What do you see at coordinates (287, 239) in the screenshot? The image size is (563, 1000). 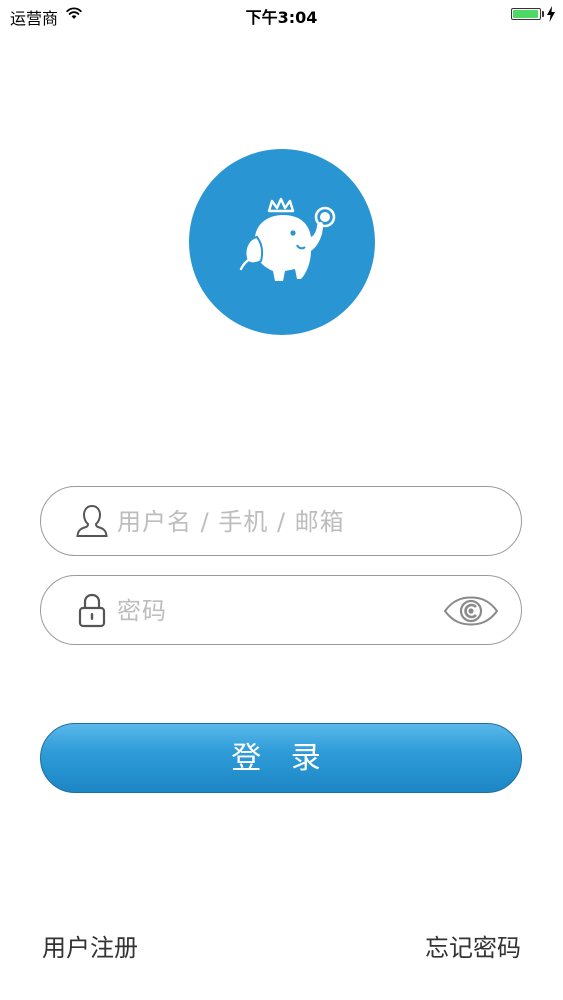 I see `crowned-elephant-logo` at bounding box center [287, 239].